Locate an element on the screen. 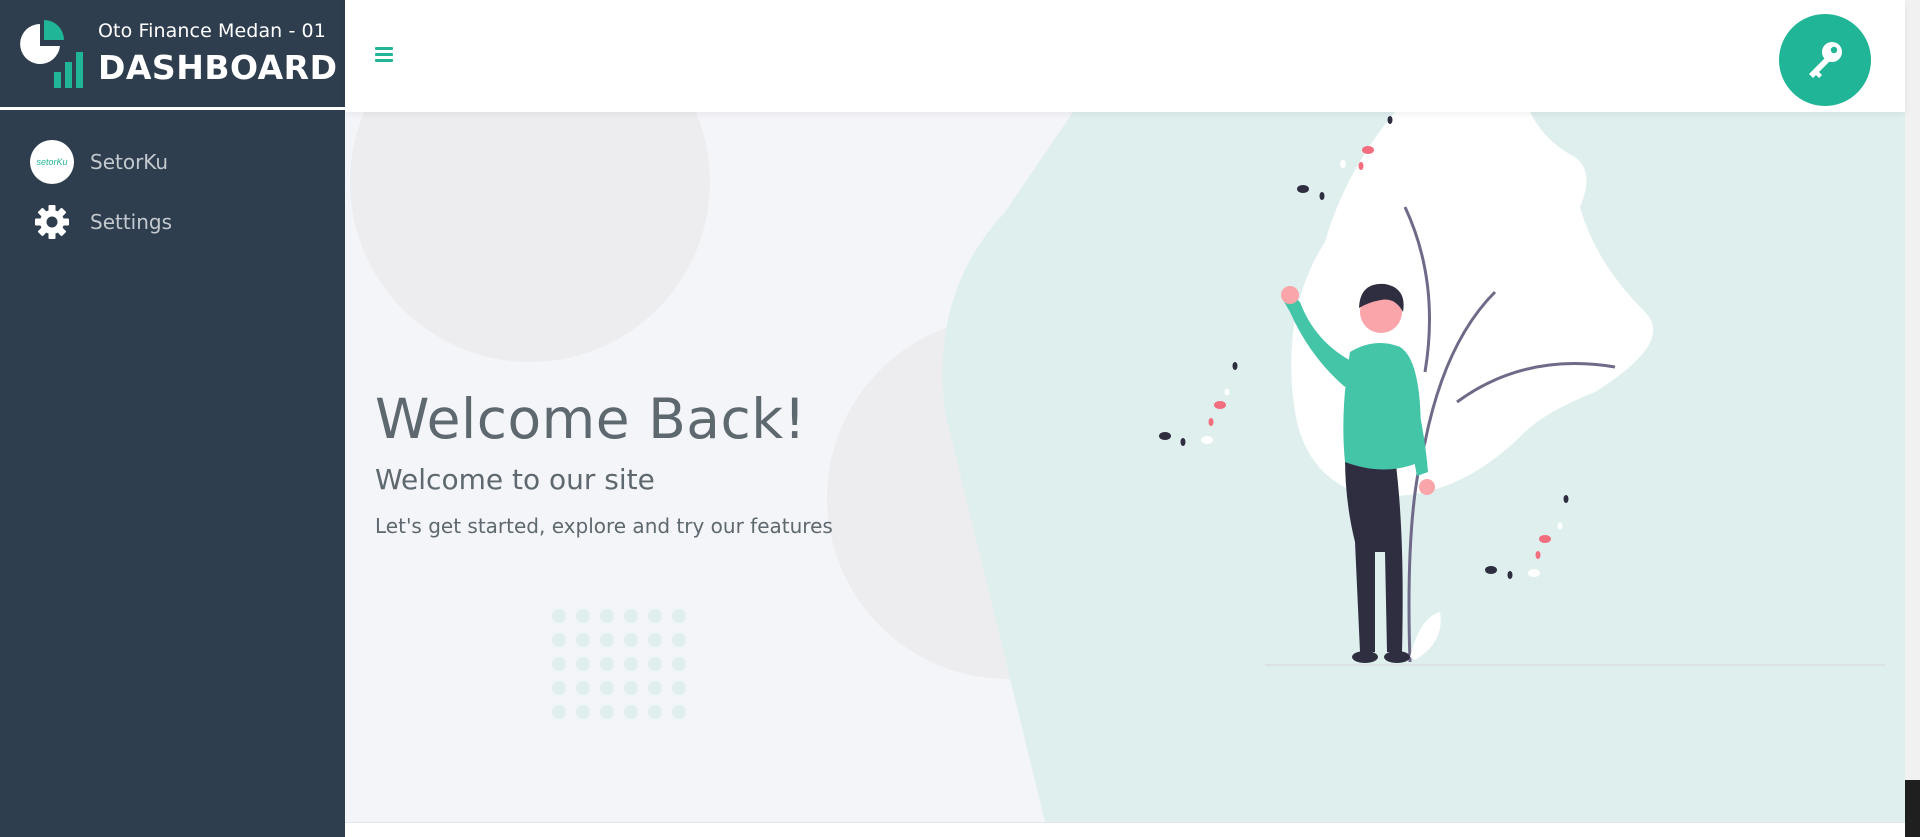  sidebar-item-settings: Settings is located at coordinates (172, 222).